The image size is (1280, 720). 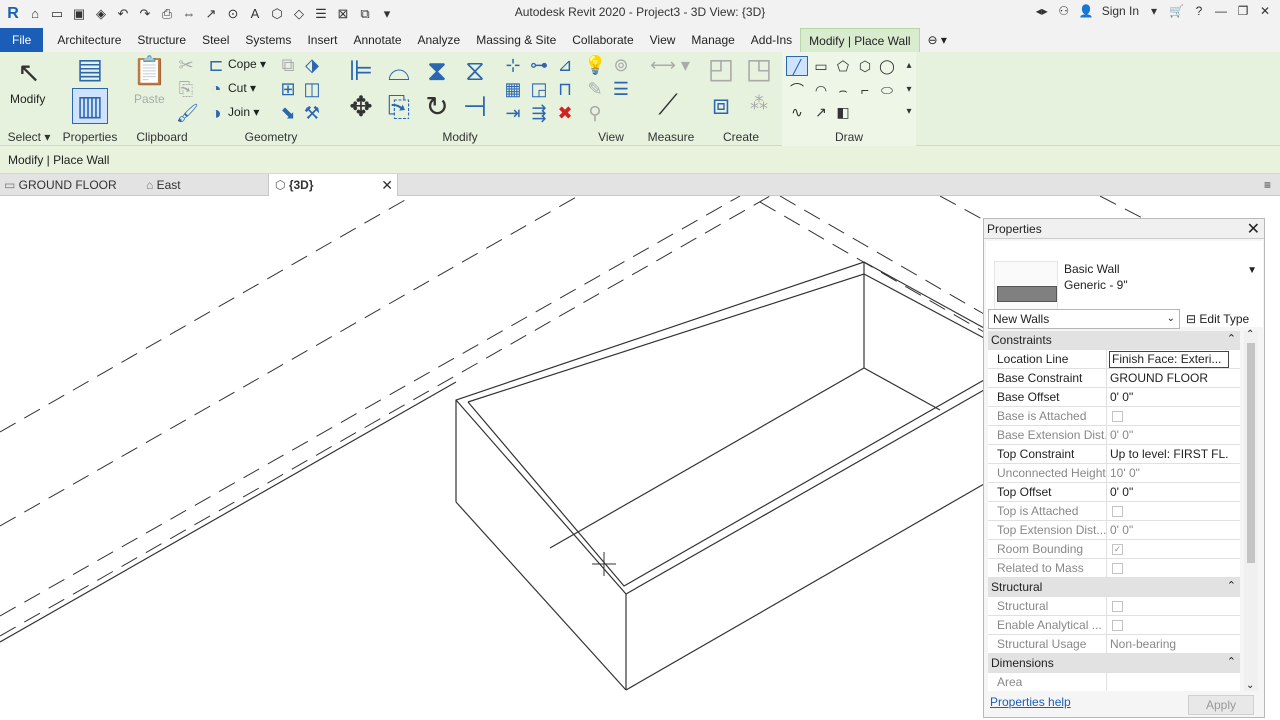 What do you see at coordinates (670, 65) in the screenshot?
I see `measure-between-icon: ⟷ ▾` at bounding box center [670, 65].